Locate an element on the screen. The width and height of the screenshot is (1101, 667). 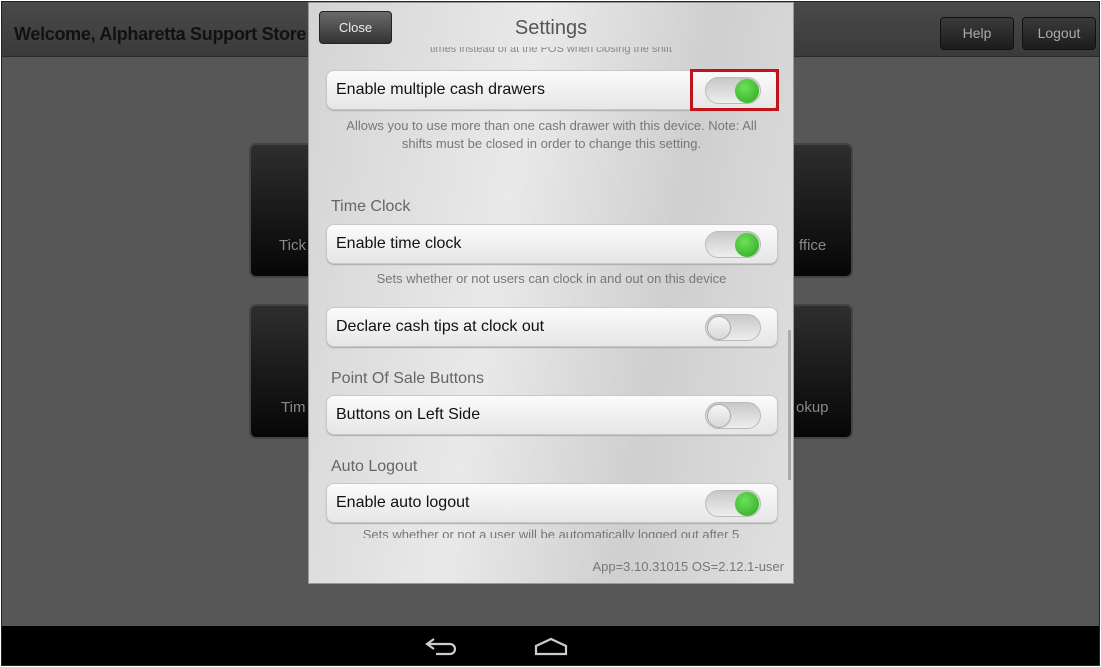
scrollbar is located at coordinates (789, 405).